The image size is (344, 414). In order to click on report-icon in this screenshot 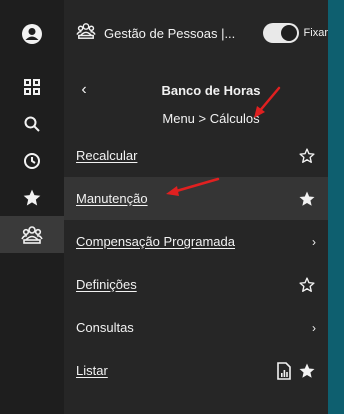, I will do `click(284, 370)`.